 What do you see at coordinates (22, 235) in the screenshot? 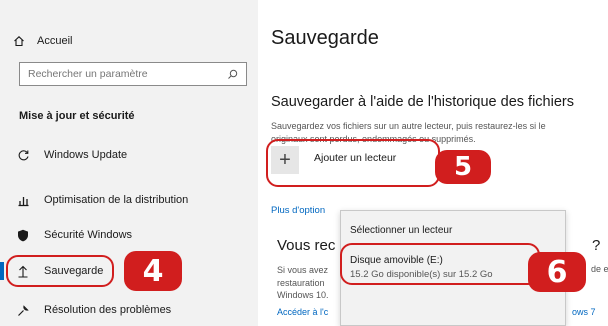
I see `shield-icon` at bounding box center [22, 235].